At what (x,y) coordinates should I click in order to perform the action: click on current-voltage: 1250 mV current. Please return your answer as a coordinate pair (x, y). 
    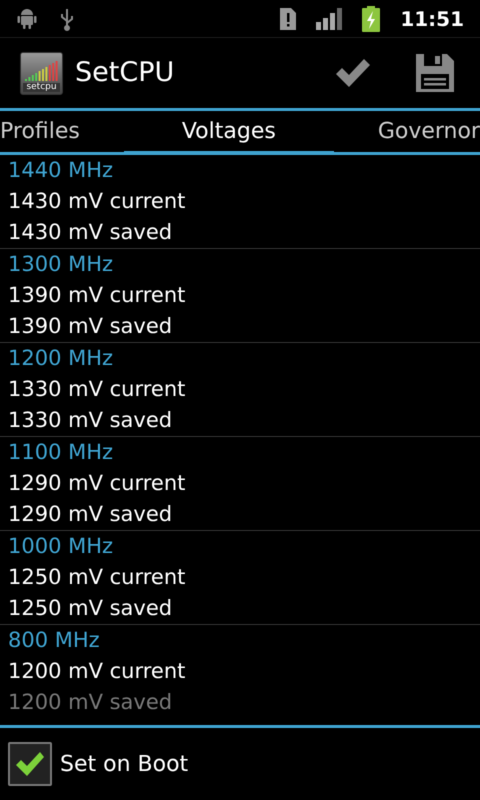
    Looking at the image, I should click on (97, 577).